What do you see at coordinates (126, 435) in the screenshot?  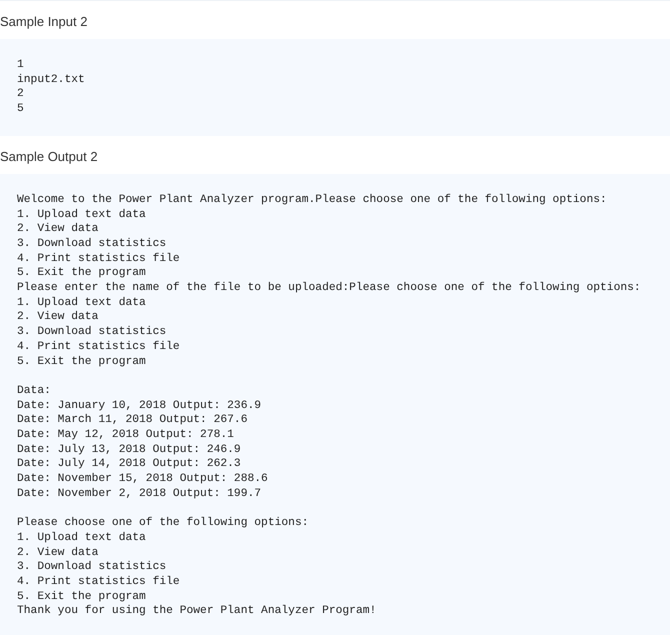 I see `code-line: Date: May 12, 2018 Output: 278.1` at bounding box center [126, 435].